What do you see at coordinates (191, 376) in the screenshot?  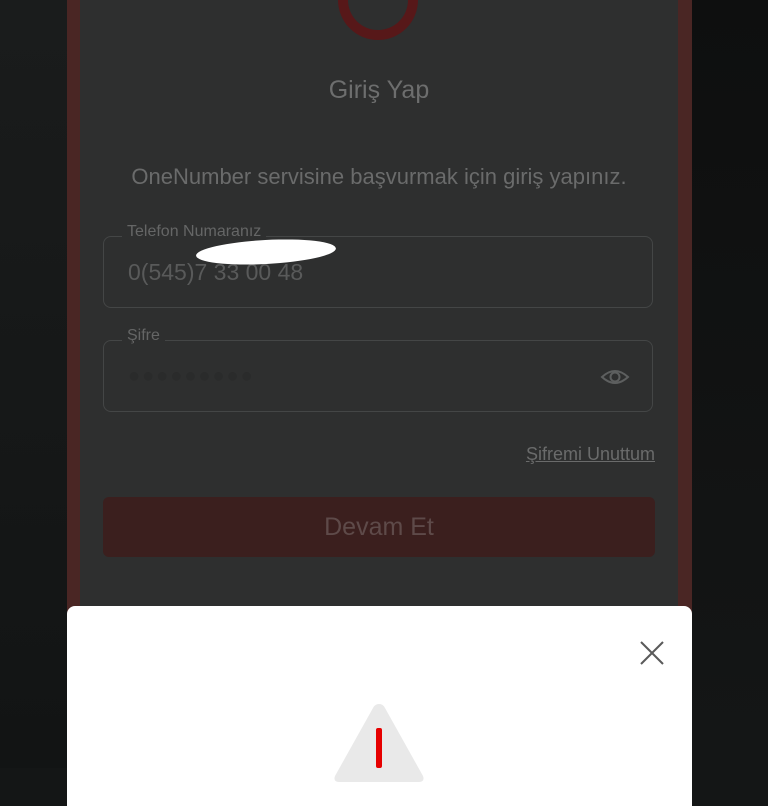 I see `password-field-value: ●●●●●●●●●` at bounding box center [191, 376].